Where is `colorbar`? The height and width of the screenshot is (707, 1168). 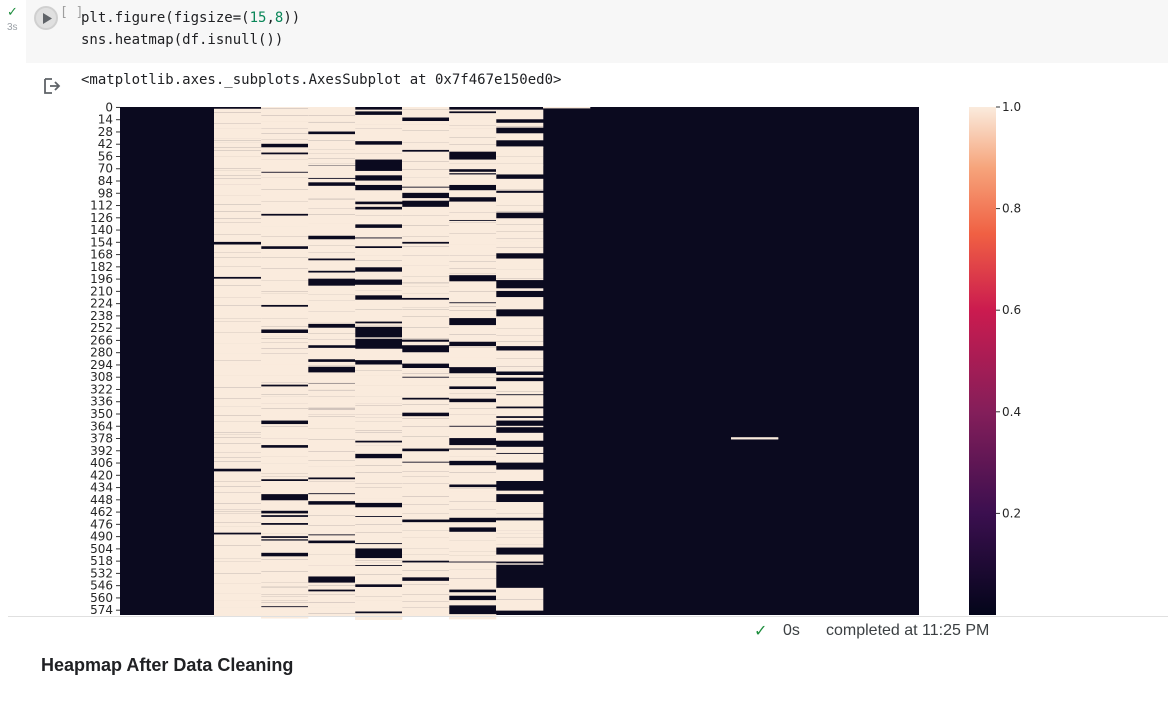
colorbar is located at coordinates (982, 361).